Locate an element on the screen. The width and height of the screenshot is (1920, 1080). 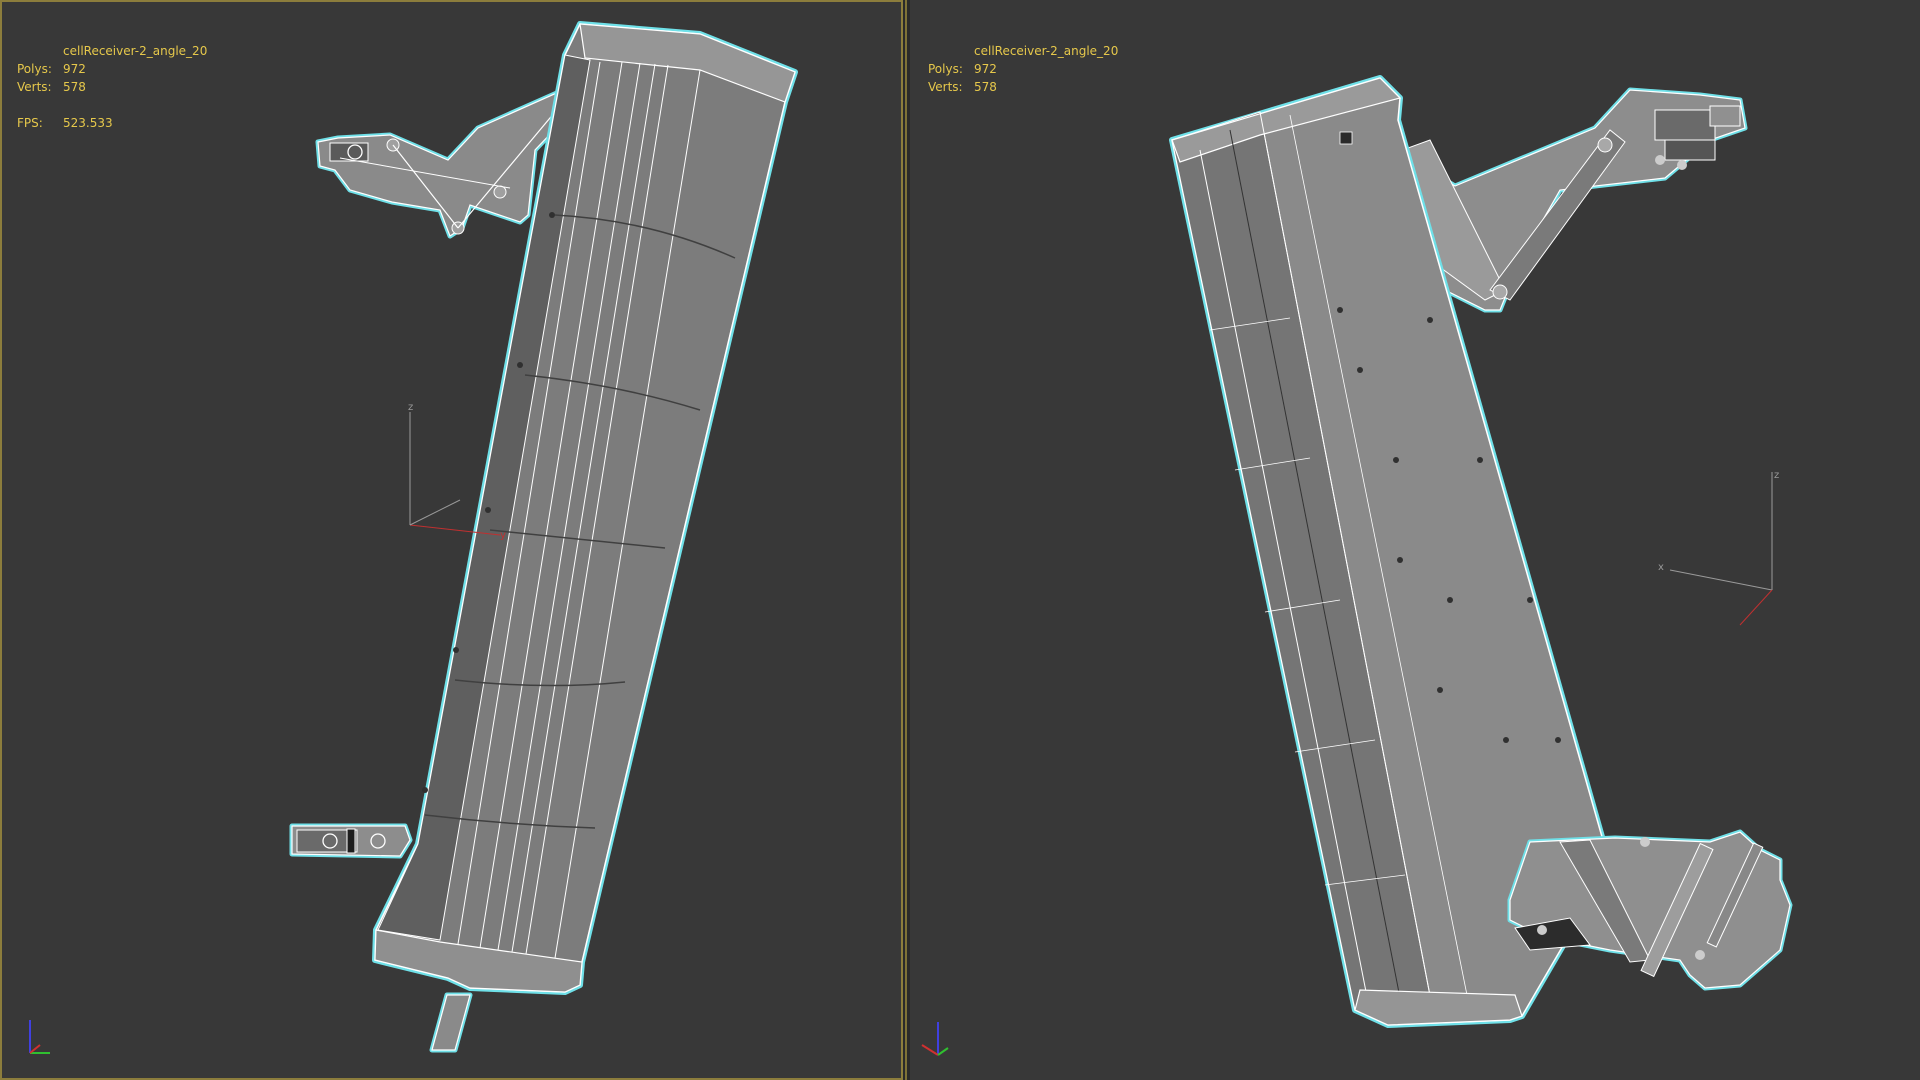
axis-z-label-left: z is located at coordinates (410, 407).